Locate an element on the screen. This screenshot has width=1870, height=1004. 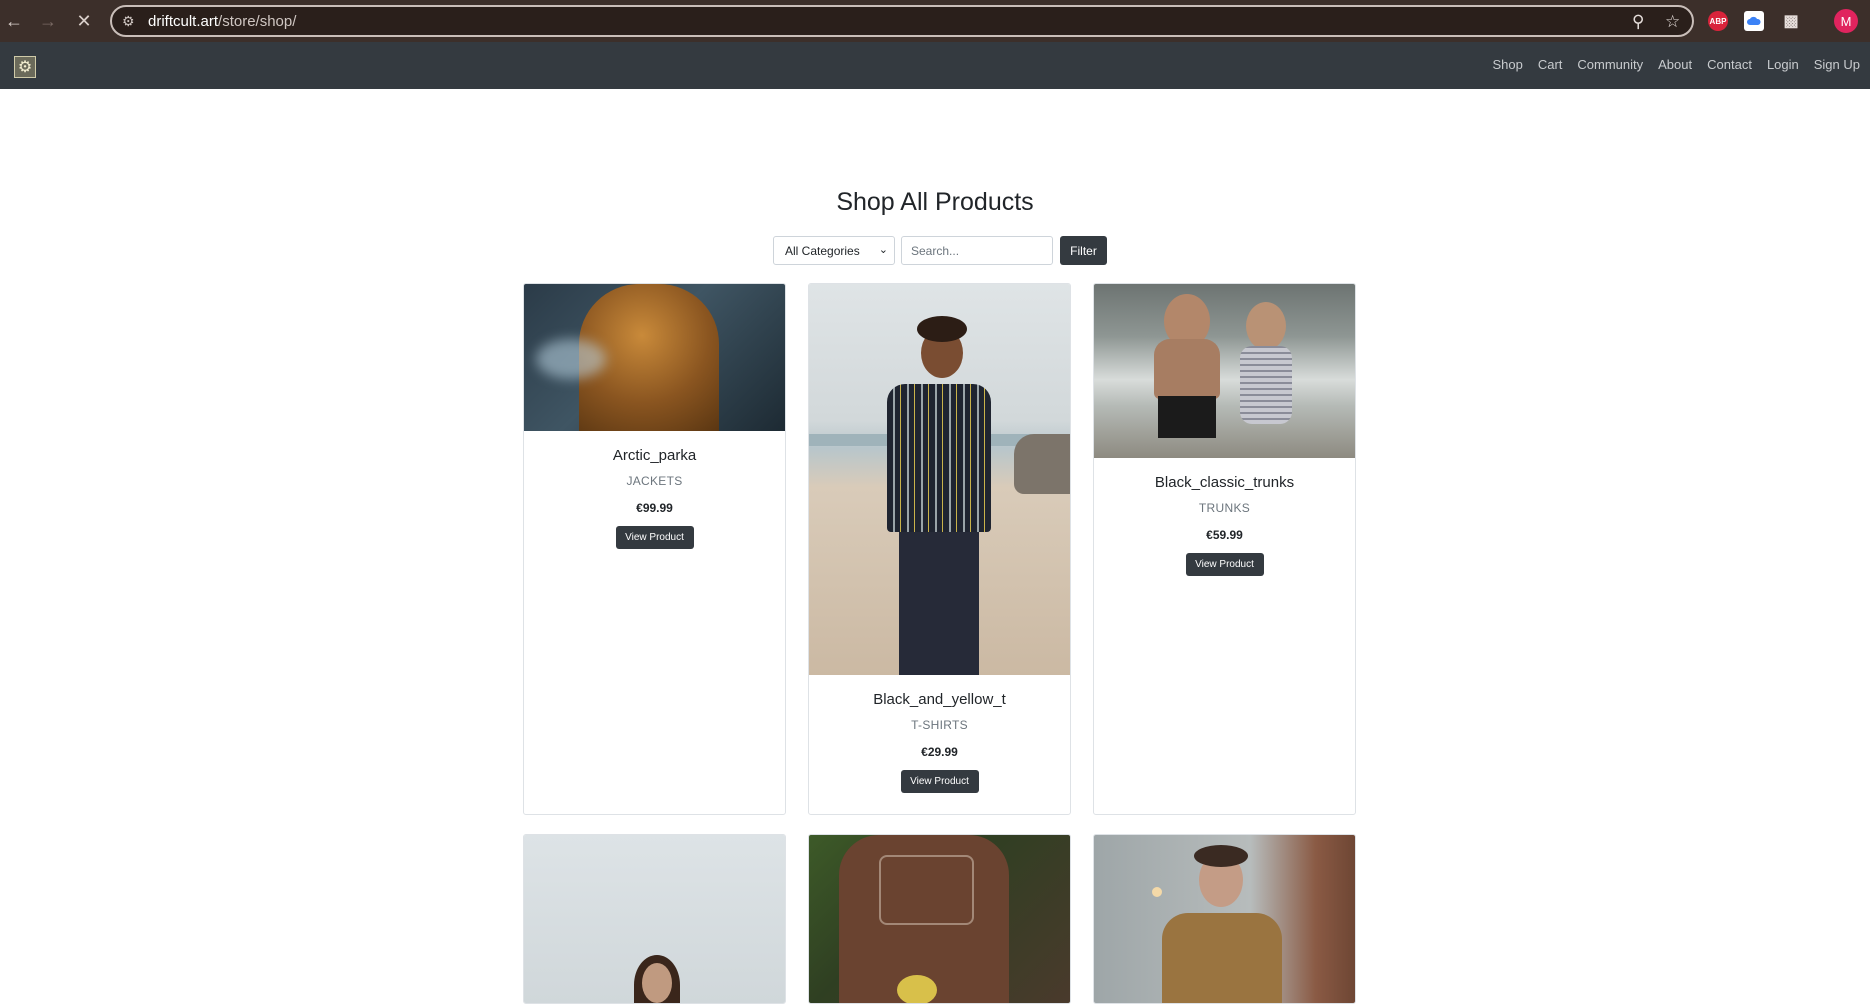
filter-button: Filter is located at coordinates (1083, 250).